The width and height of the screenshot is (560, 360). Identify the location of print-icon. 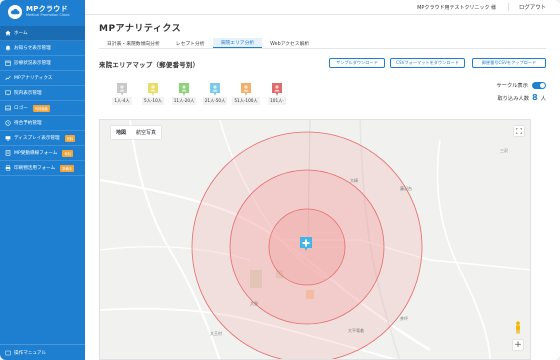
(8, 168).